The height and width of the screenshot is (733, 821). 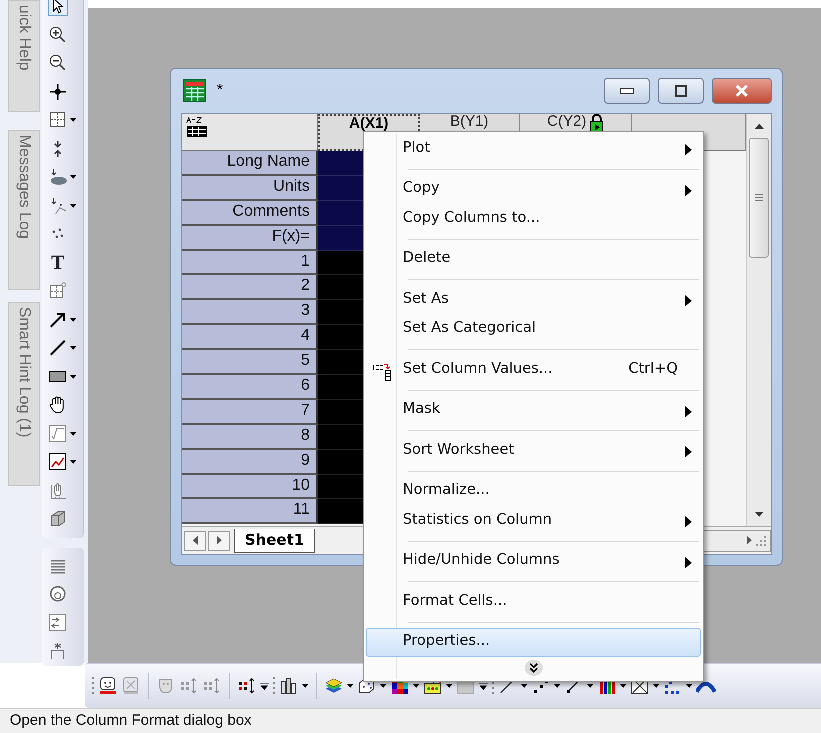 I want to click on shortcut-text: Ctrl+Q, so click(x=653, y=369).